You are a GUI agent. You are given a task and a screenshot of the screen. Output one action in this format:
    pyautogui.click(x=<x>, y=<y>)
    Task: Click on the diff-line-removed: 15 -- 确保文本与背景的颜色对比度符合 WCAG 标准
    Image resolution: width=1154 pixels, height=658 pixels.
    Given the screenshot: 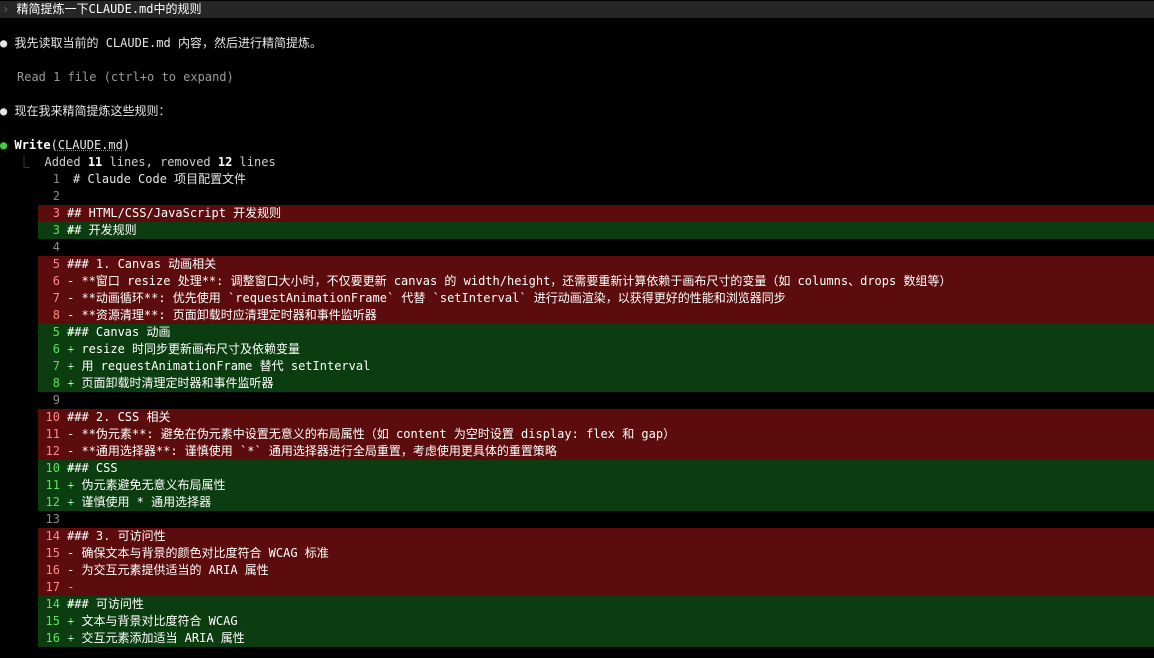 What is the action you would take?
    pyautogui.click(x=596, y=553)
    